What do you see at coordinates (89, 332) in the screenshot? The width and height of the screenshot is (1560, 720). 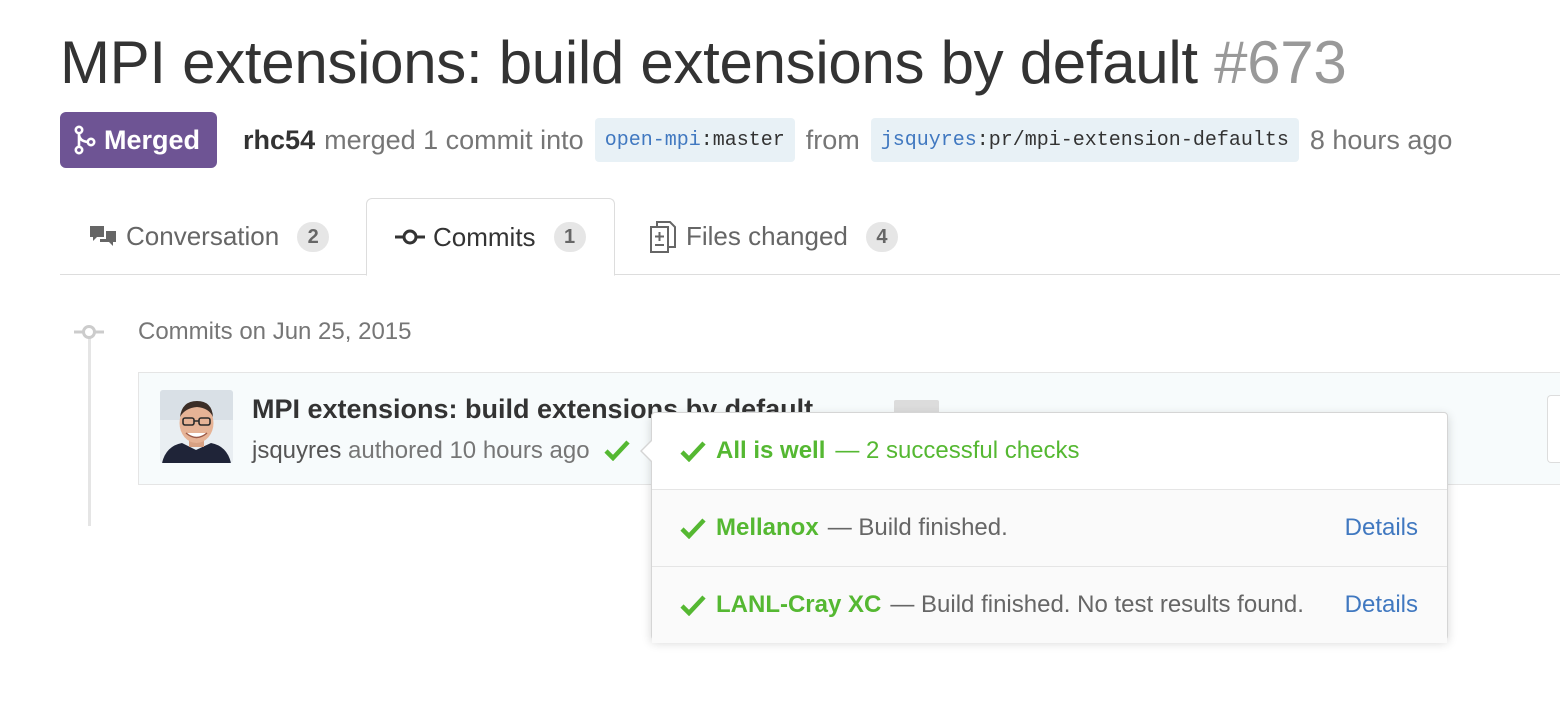 I see `commit-group-icon` at bounding box center [89, 332].